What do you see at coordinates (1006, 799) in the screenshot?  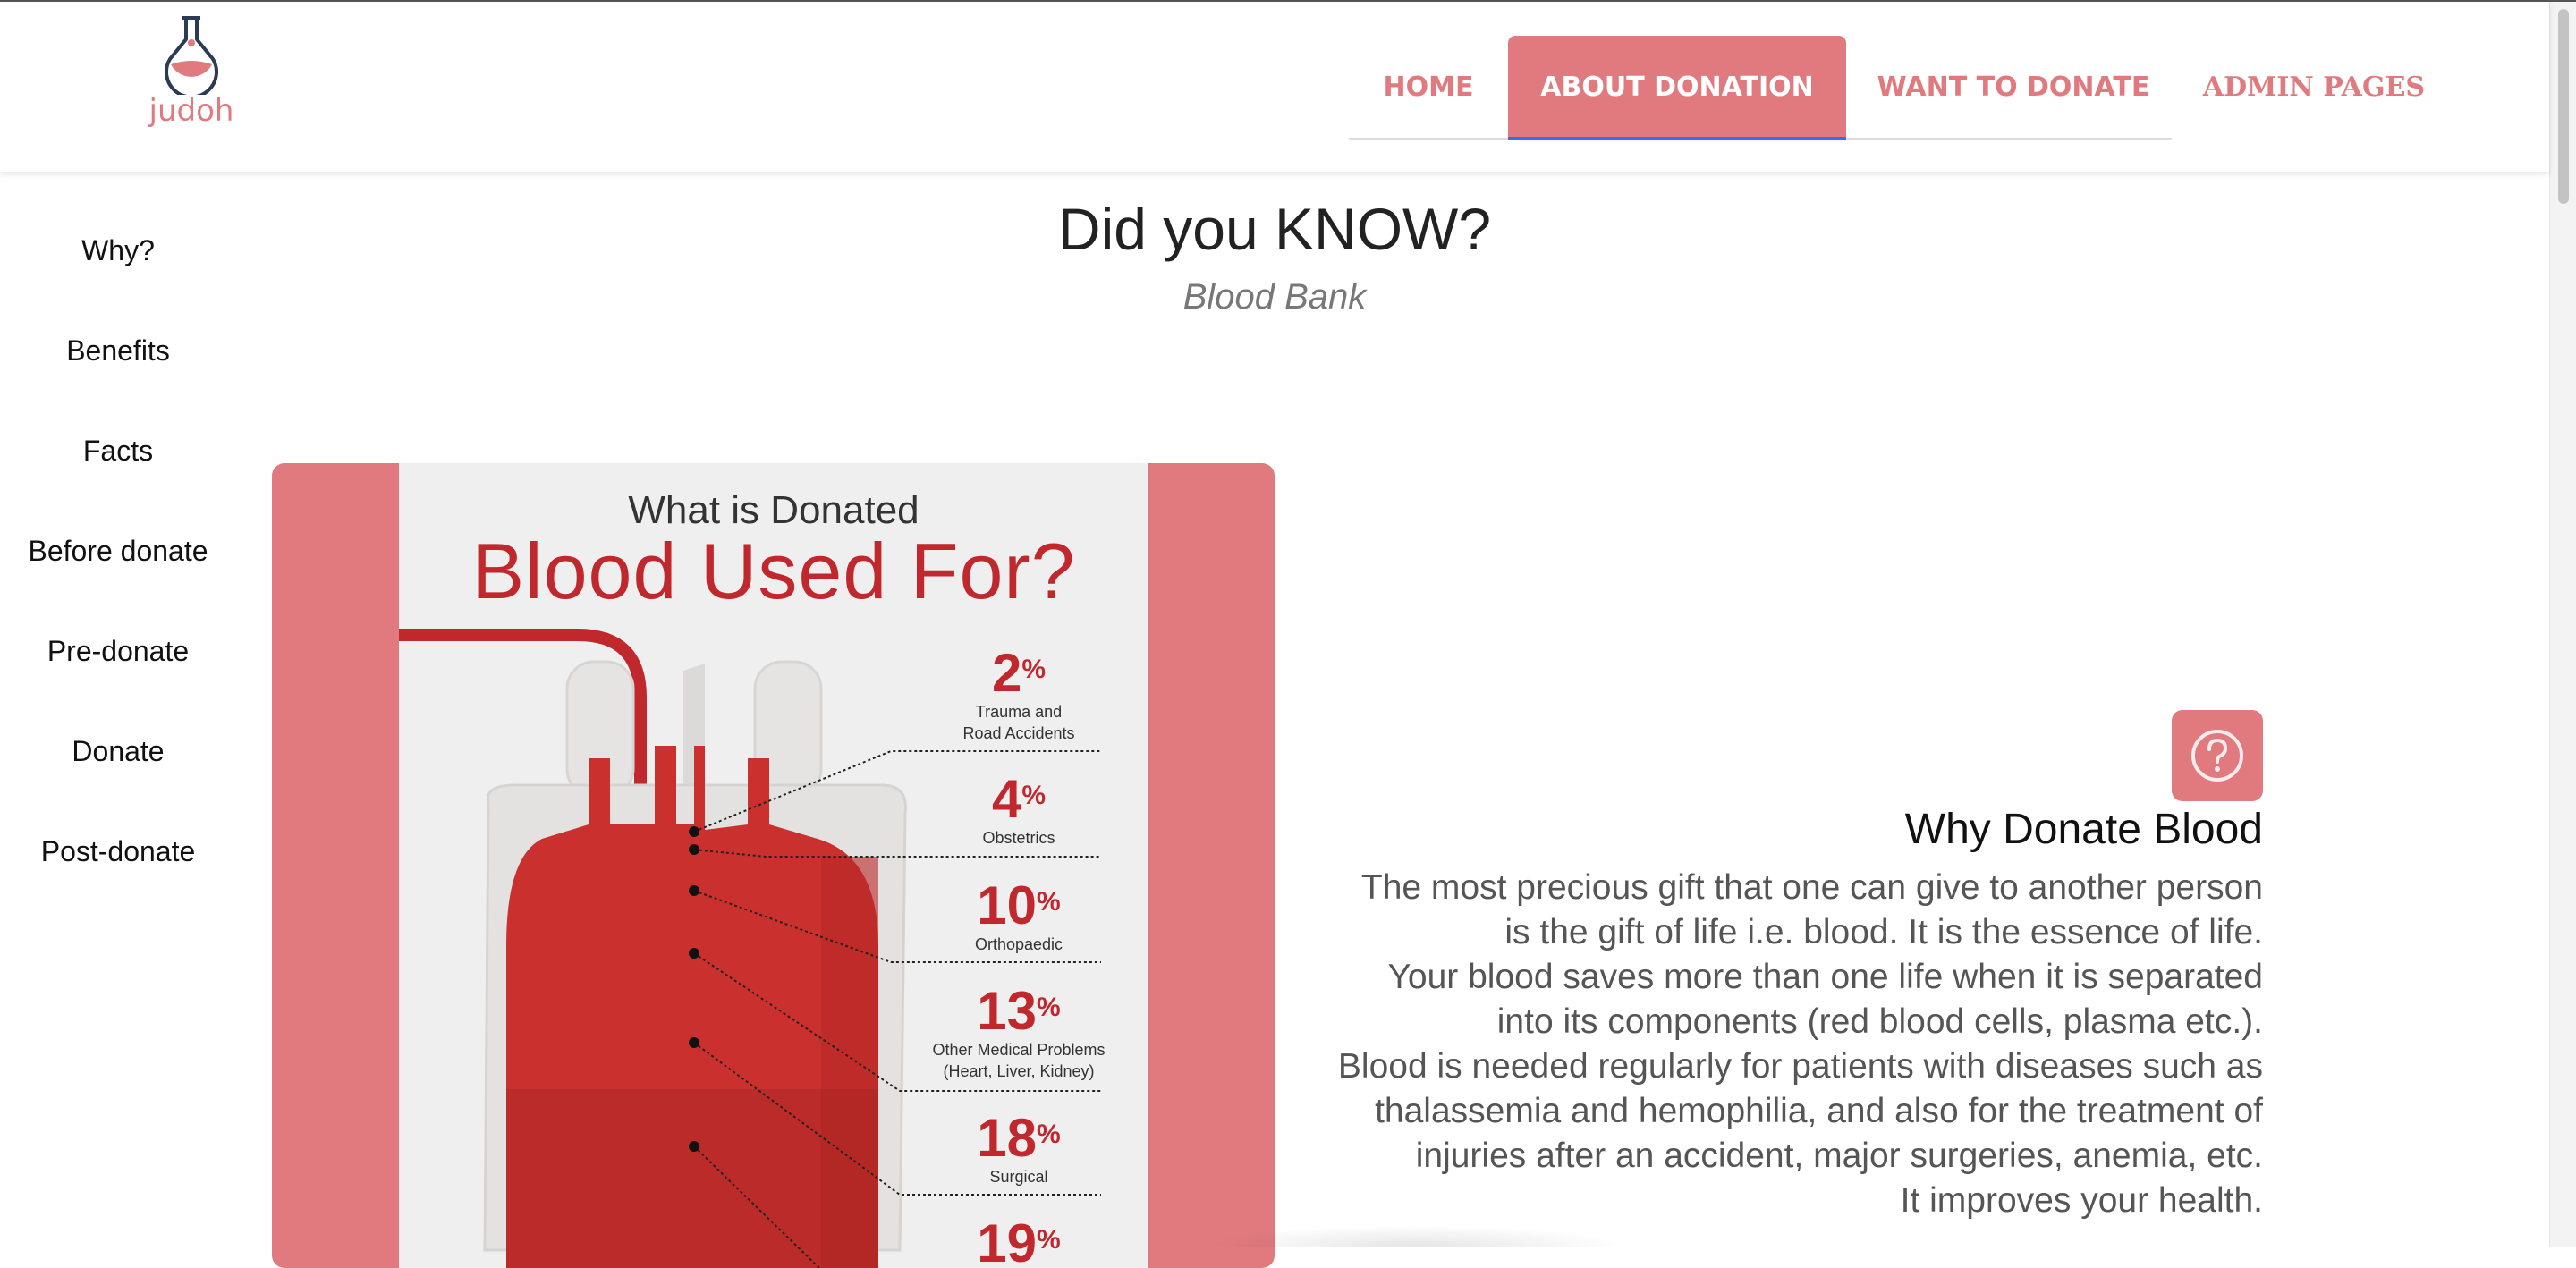 I see `stat-value: 4` at bounding box center [1006, 799].